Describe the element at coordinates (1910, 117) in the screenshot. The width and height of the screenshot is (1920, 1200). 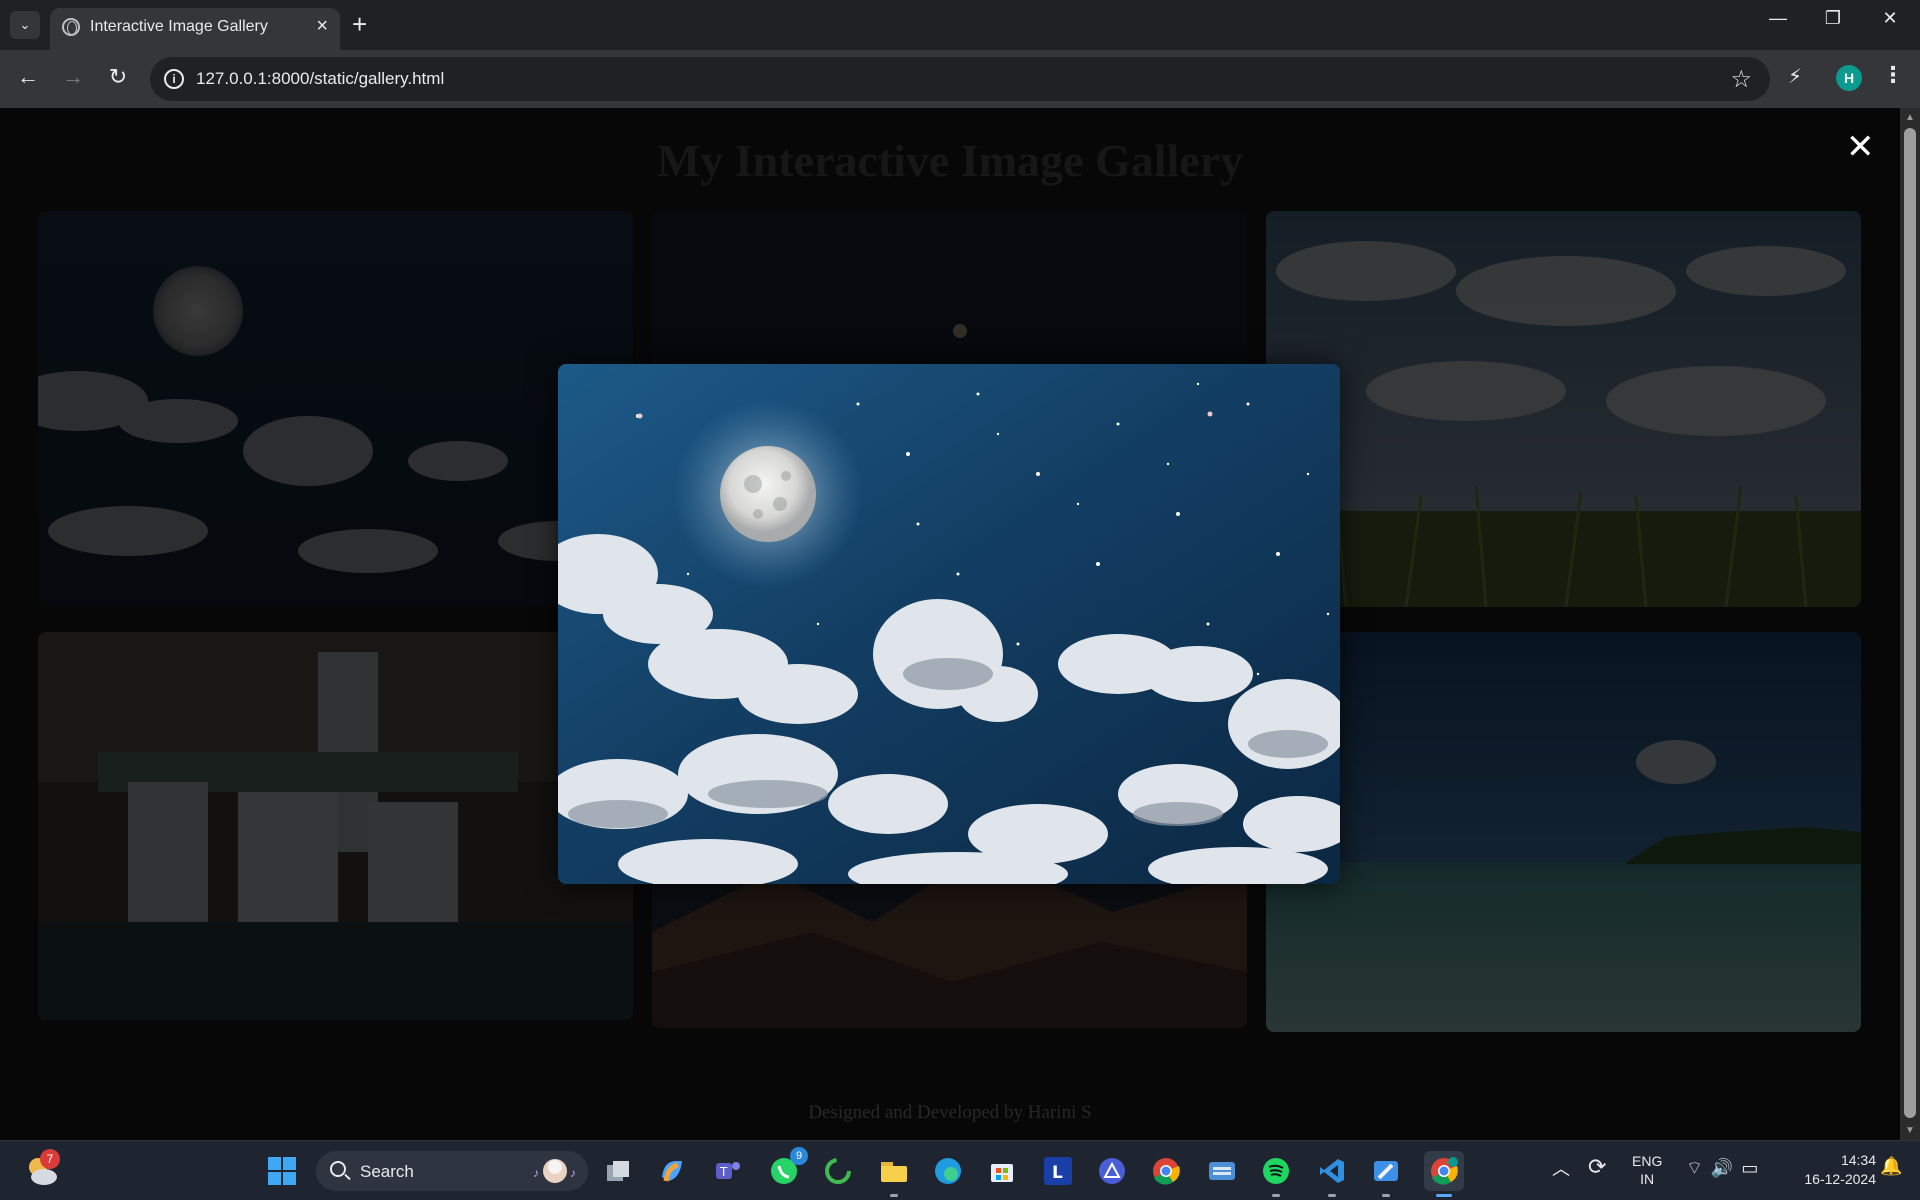
I see `scroll-up-arrow-icon: ▲` at that location.